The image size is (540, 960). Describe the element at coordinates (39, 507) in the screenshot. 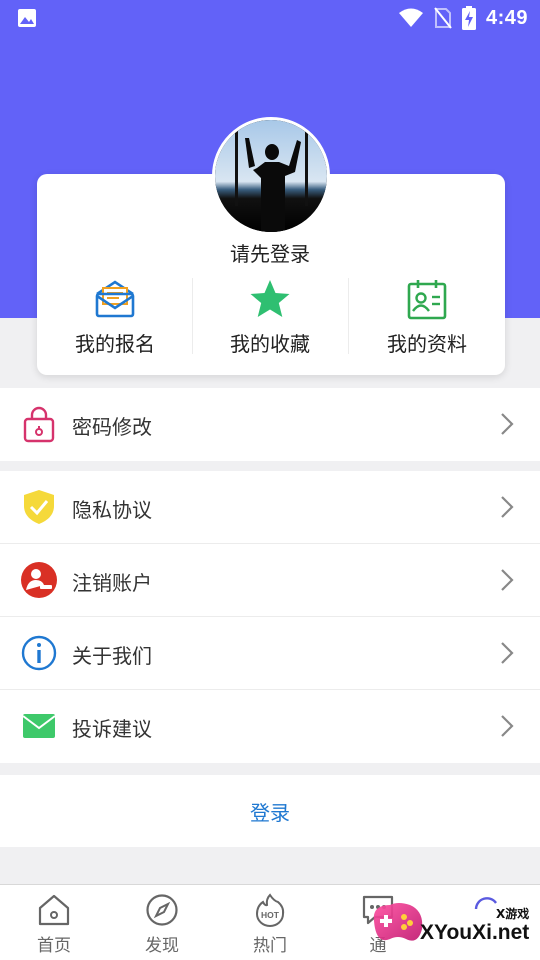

I see `shield-check-icon` at that location.